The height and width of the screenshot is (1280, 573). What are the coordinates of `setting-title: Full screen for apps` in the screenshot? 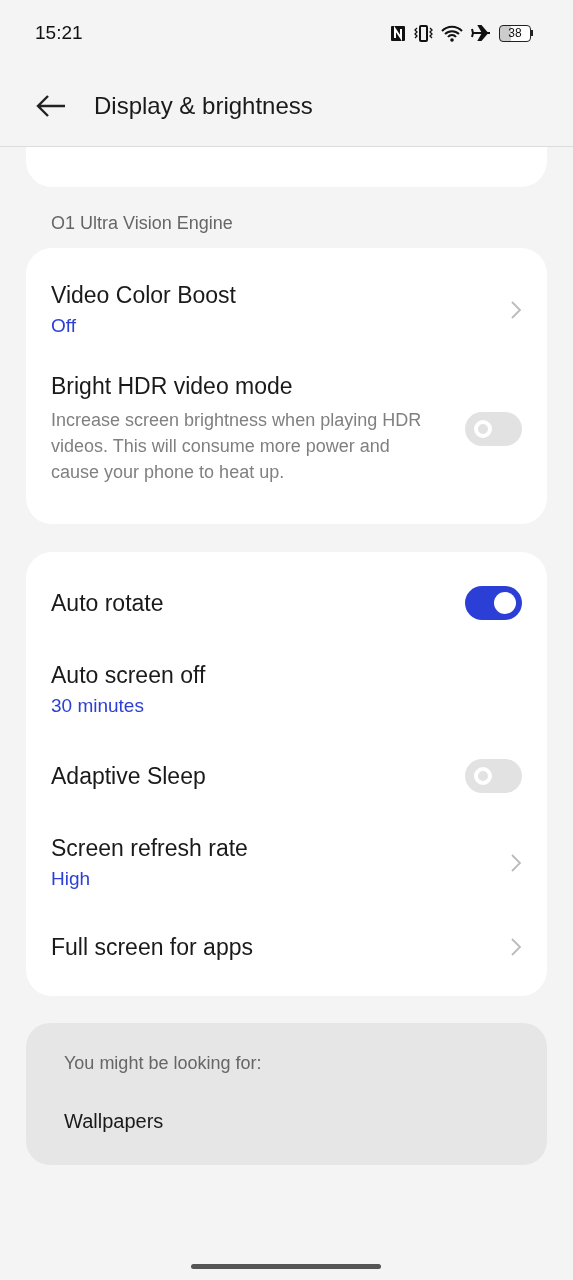 It's located at (270, 947).